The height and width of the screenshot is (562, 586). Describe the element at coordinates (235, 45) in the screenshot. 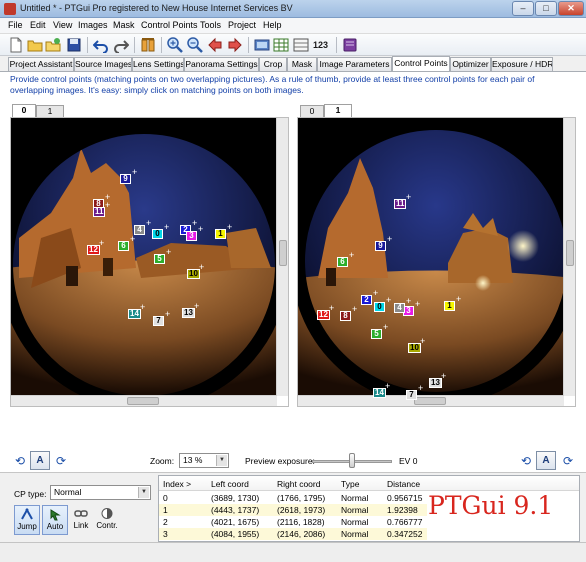

I see `next-icon` at that location.